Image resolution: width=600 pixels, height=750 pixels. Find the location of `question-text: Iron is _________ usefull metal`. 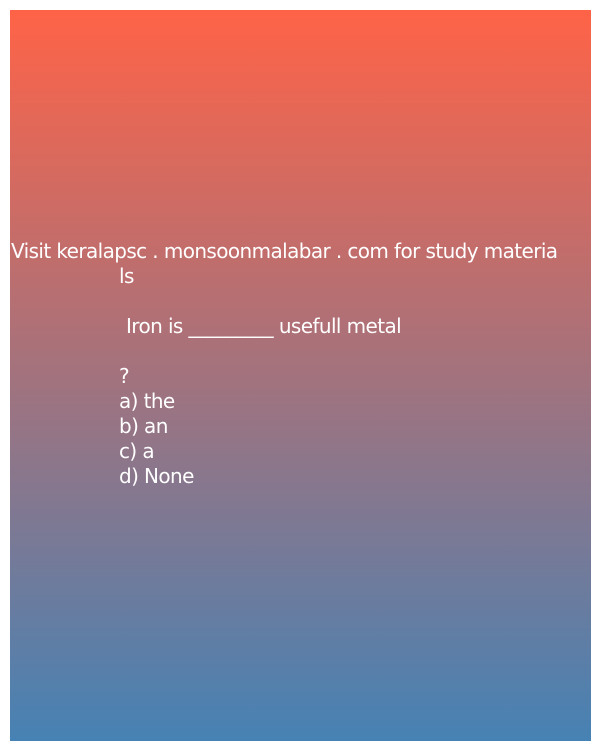

question-text: Iron is _________ usefull metal is located at coordinates (264, 326).